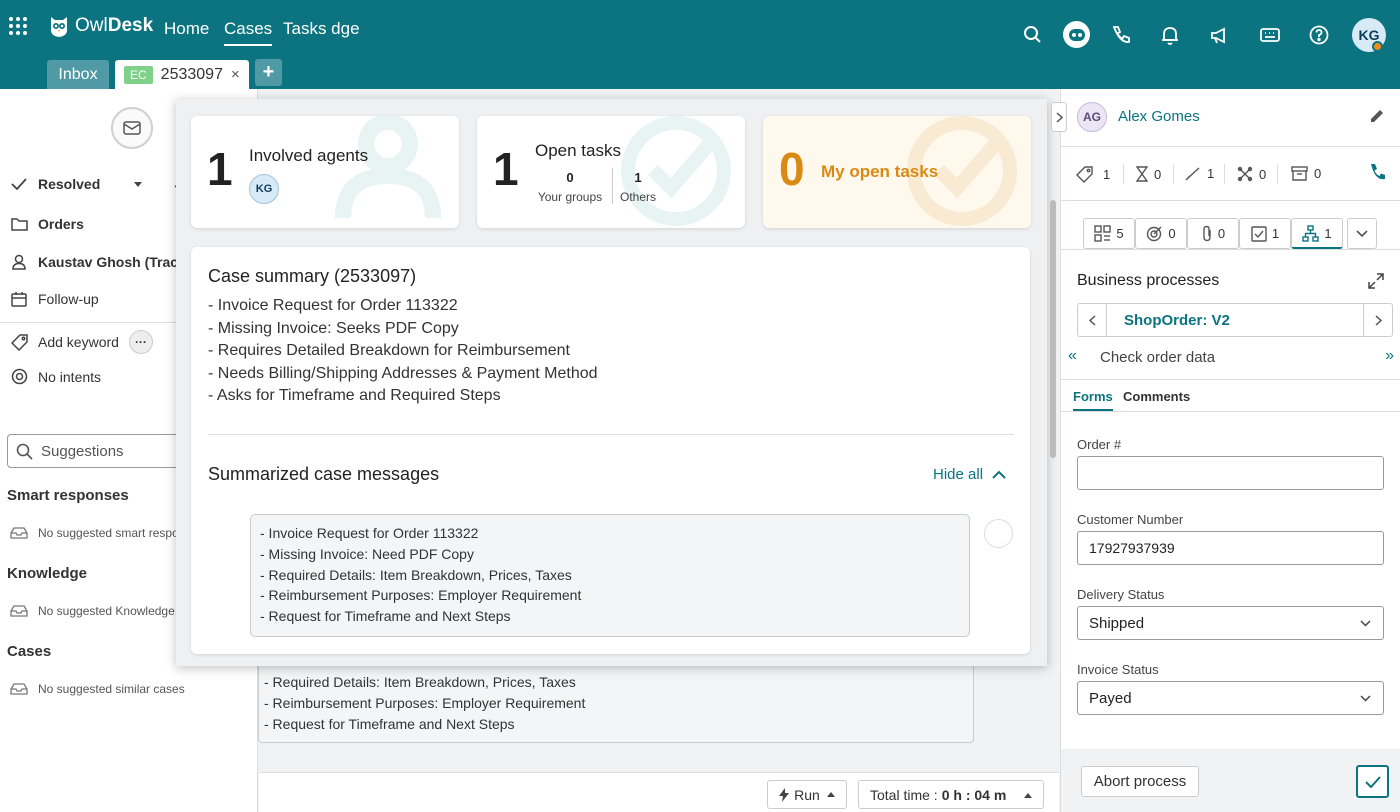  I want to click on process-selector: ShopOrder: V2, so click(1235, 320).